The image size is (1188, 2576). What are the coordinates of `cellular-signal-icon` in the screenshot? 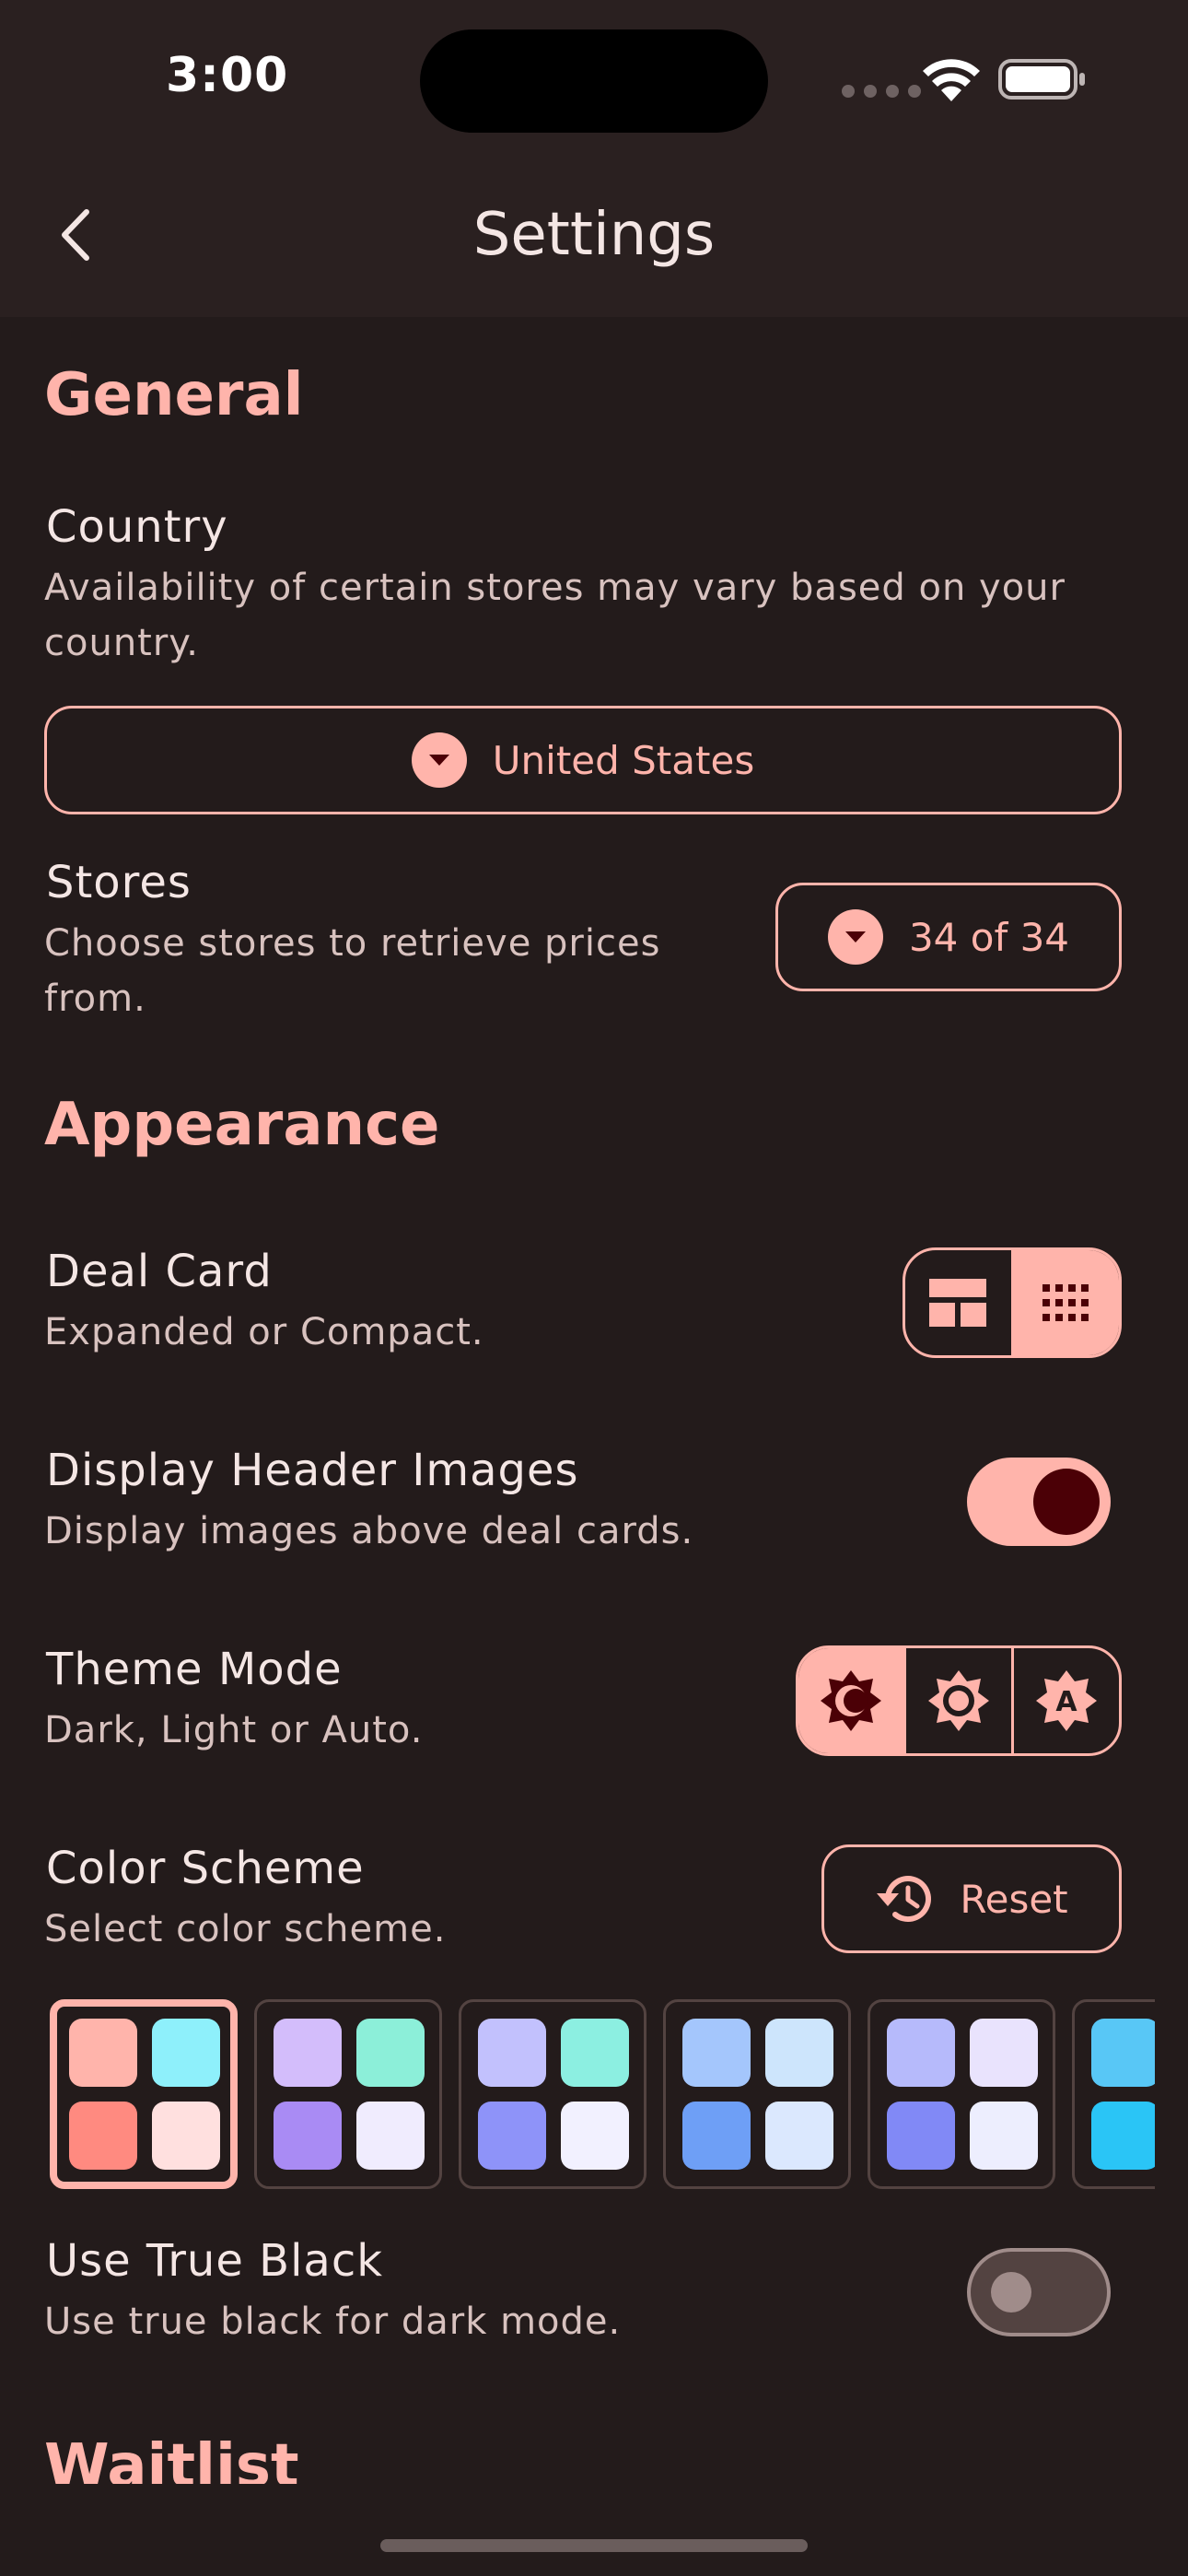 It's located at (881, 91).